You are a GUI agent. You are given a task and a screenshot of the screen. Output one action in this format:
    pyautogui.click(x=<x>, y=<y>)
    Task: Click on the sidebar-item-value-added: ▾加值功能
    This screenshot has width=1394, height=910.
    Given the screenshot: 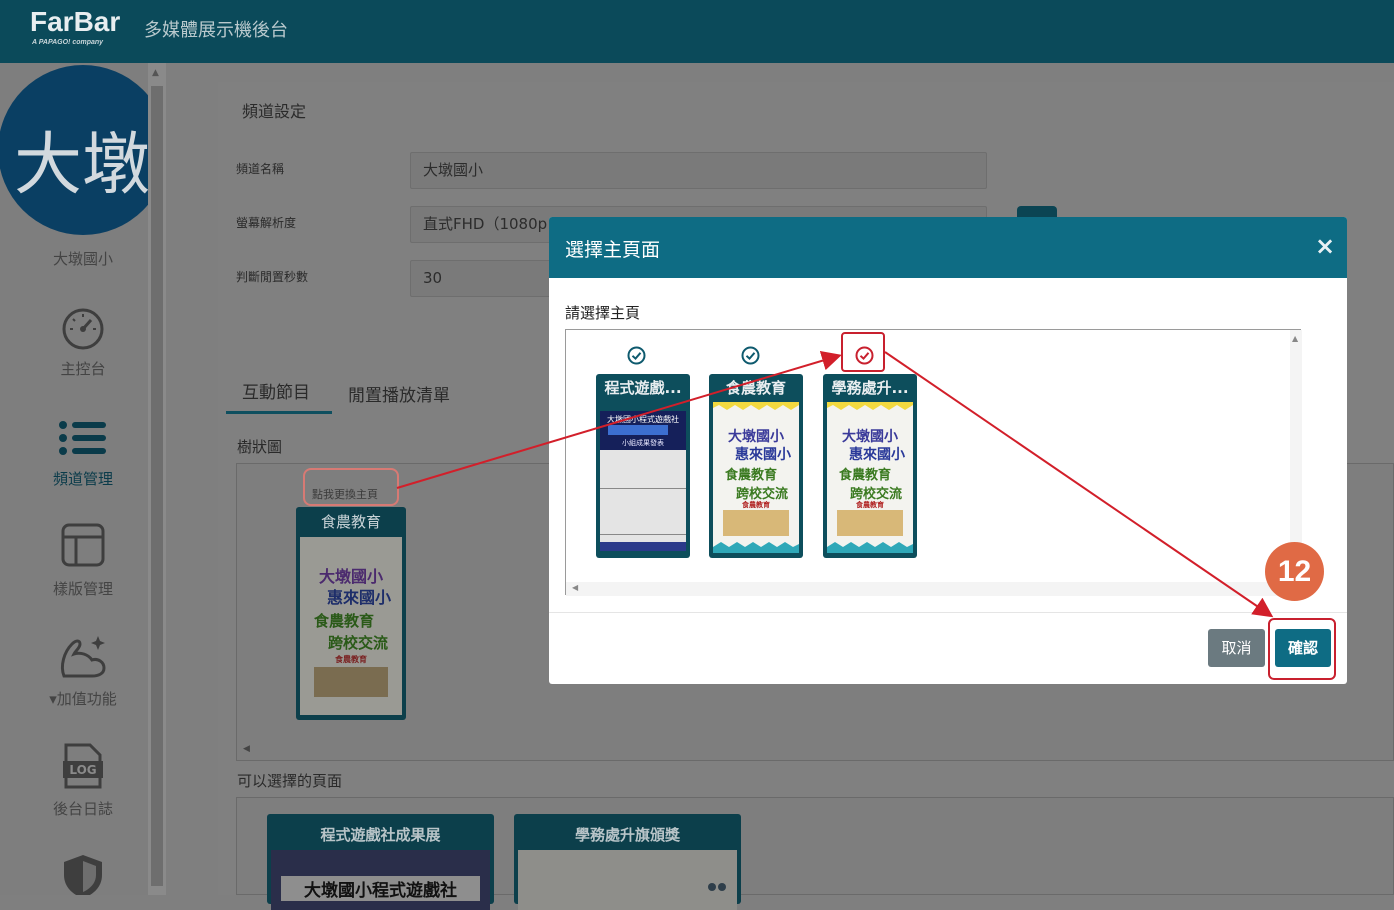 What is the action you would take?
    pyautogui.click(x=74, y=698)
    